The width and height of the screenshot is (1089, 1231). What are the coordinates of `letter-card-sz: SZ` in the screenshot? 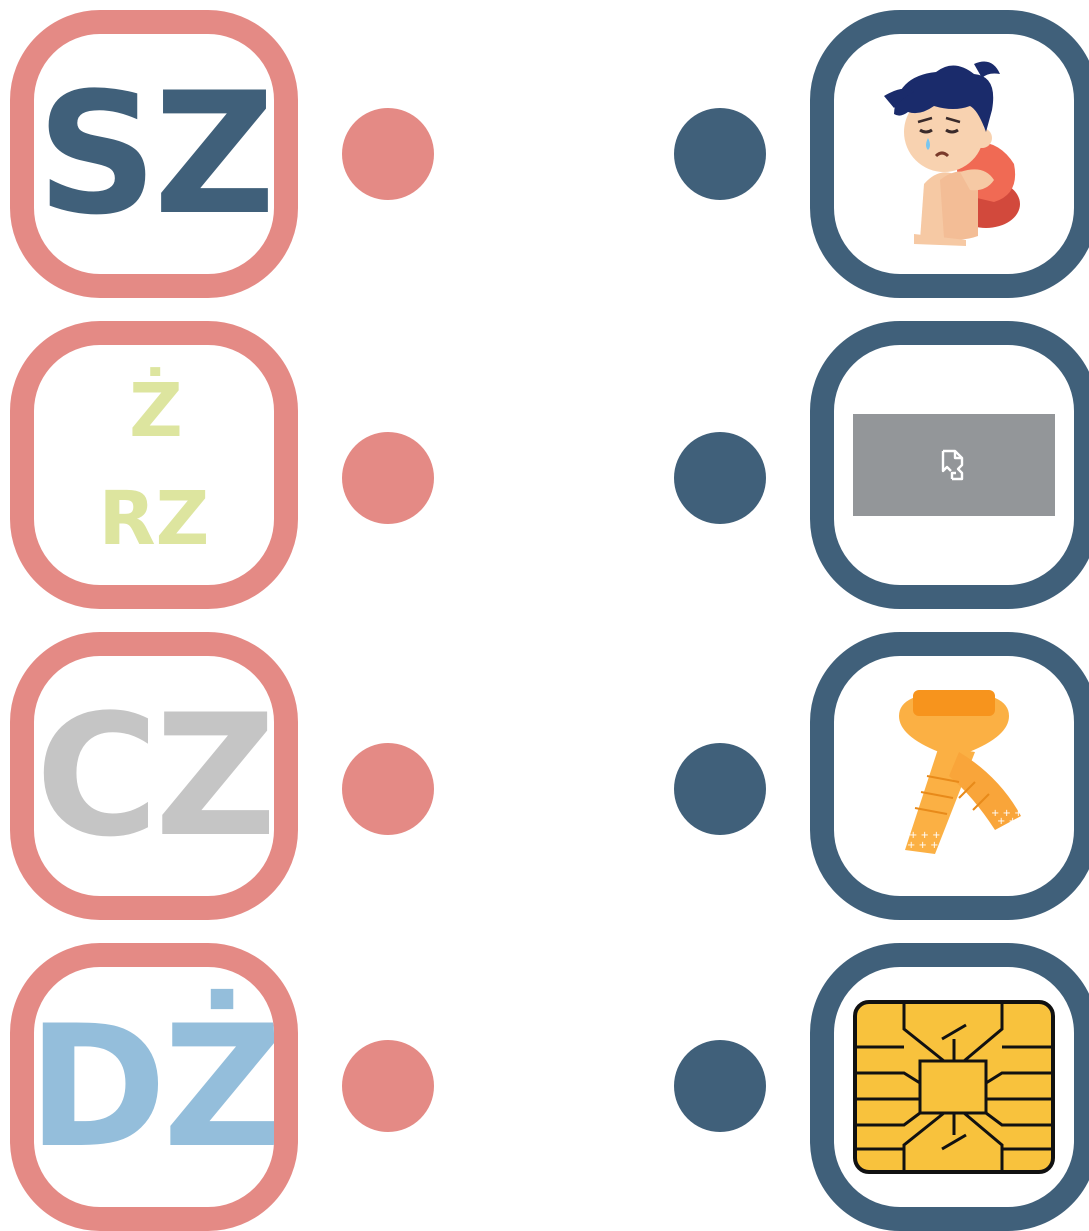 It's located at (154, 154).